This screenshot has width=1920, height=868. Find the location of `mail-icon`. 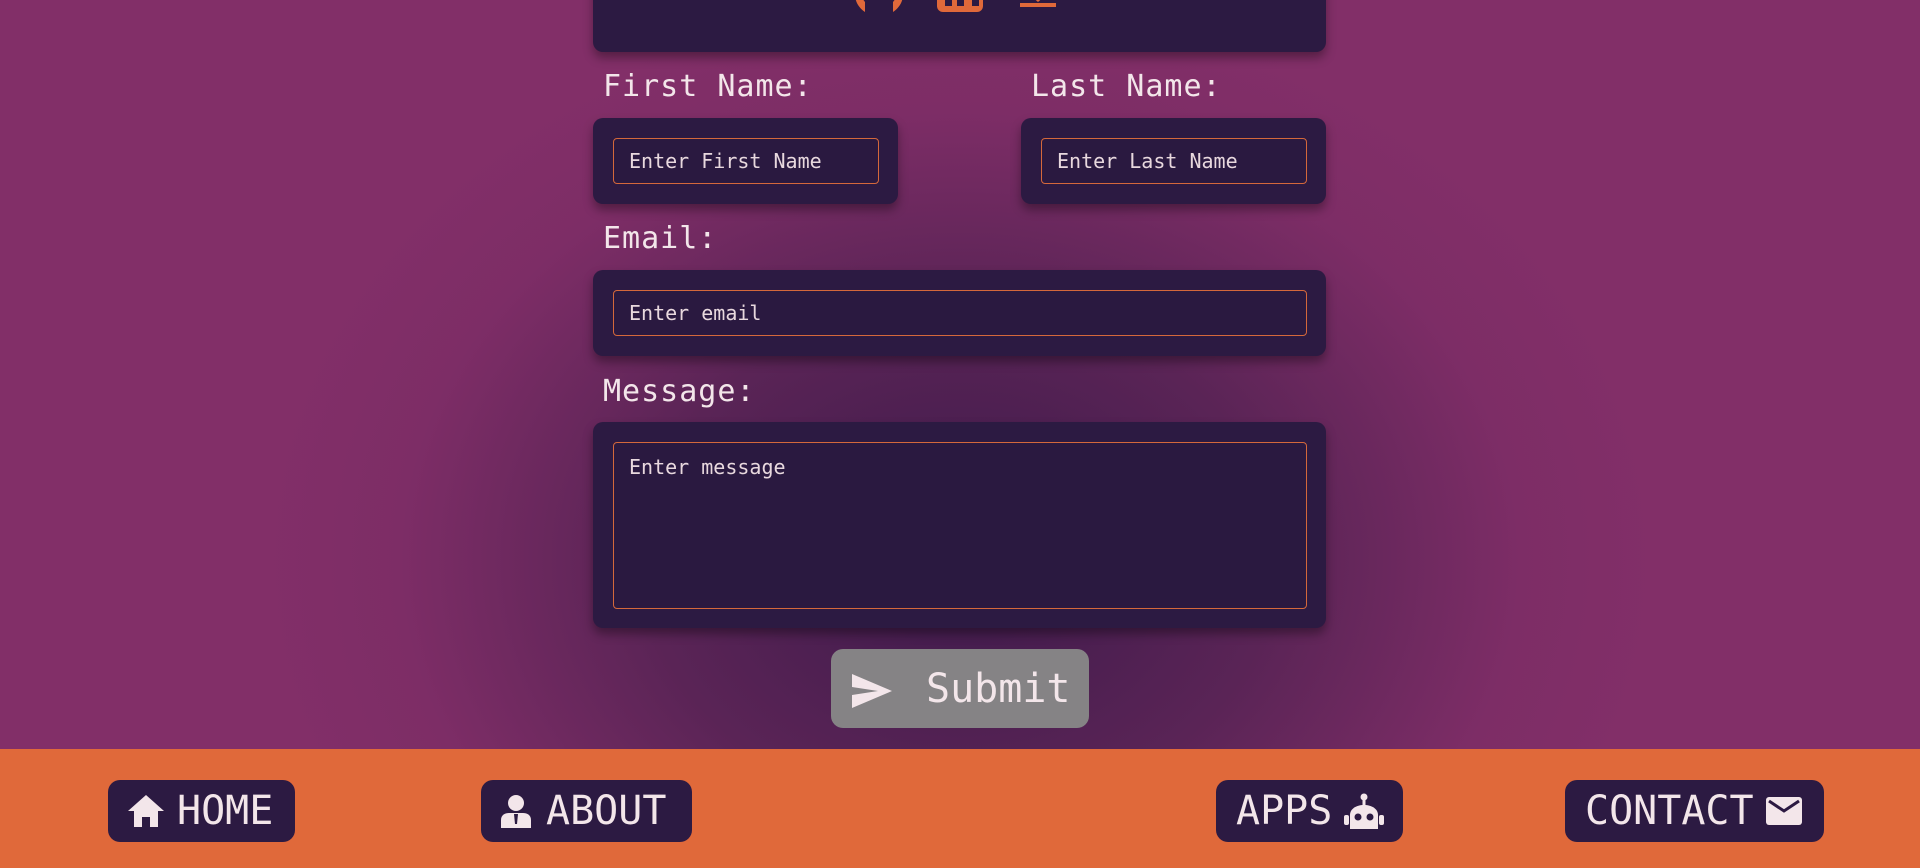

mail-icon is located at coordinates (1783, 811).